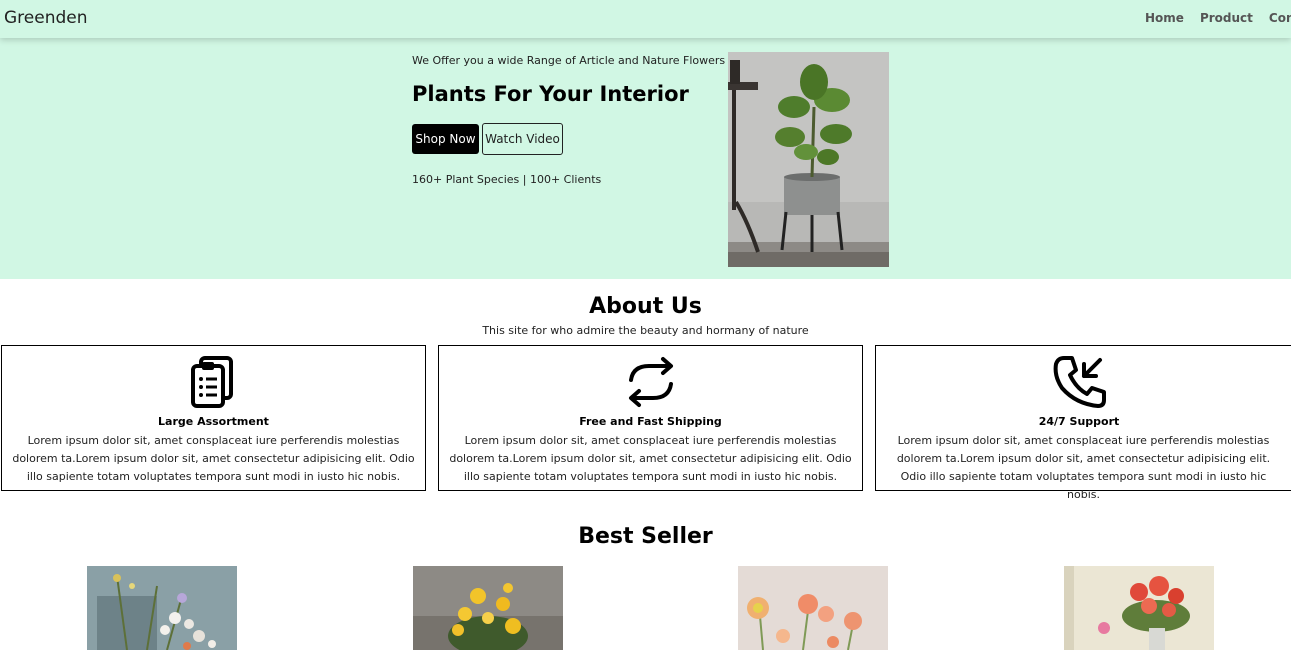  What do you see at coordinates (550, 94) in the screenshot?
I see `hero-title: Plants For Your Interior` at bounding box center [550, 94].